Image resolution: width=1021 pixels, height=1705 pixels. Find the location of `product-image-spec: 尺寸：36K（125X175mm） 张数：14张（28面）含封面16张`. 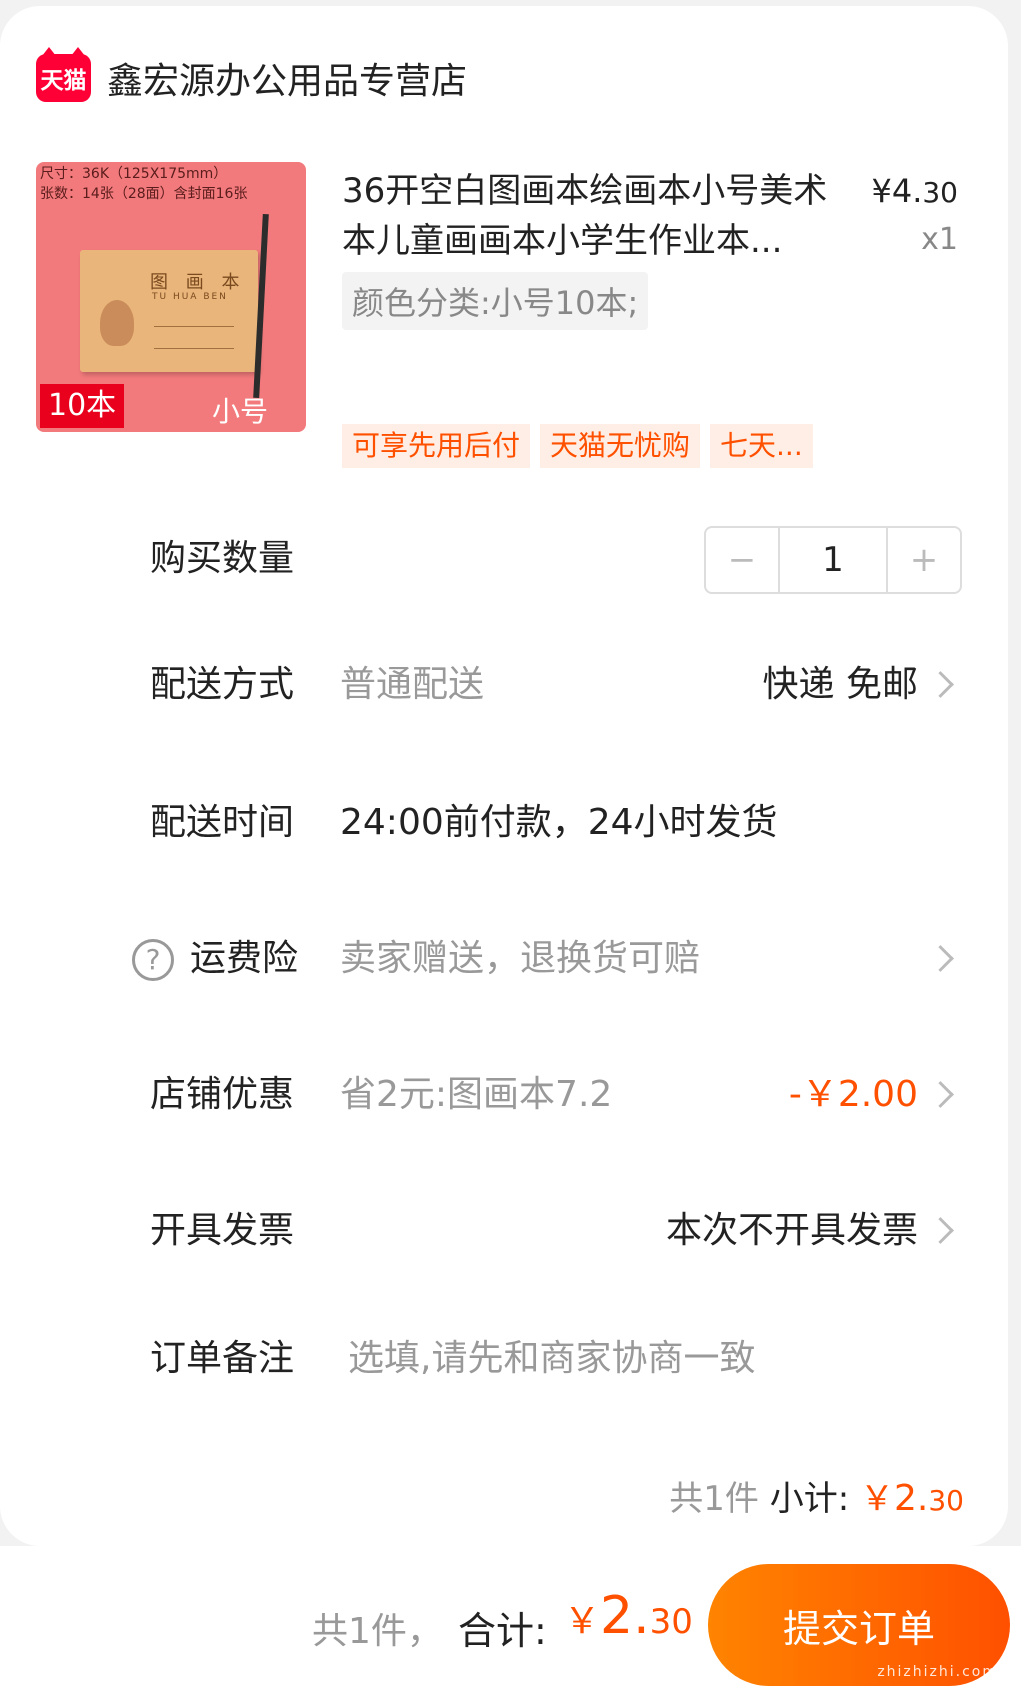

product-image-spec: 尺寸：36K（125X175mm） 张数：14张（28面）含封面16张 is located at coordinates (143, 184).